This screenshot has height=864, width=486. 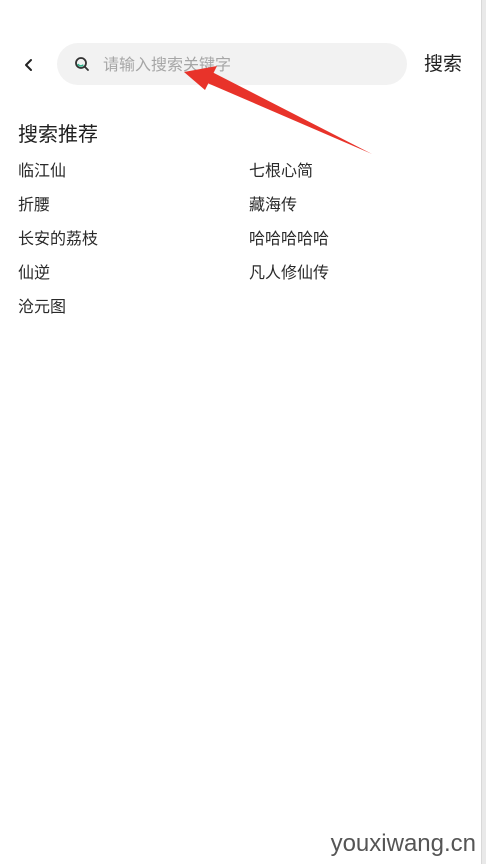 I want to click on chevron-left-icon, so click(x=28, y=65).